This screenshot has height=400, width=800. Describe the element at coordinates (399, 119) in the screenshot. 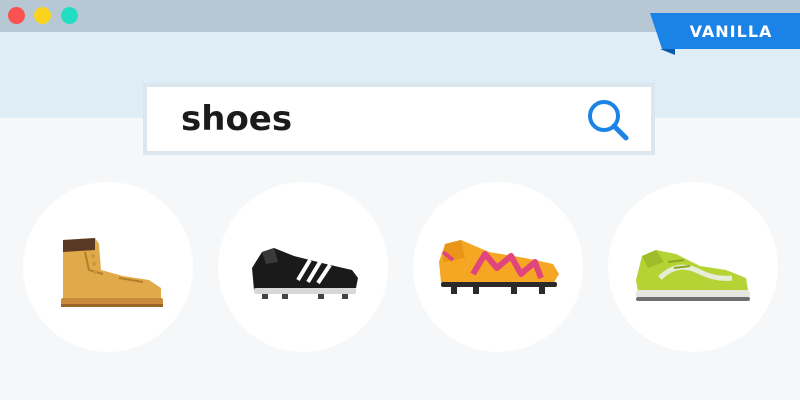

I see `search-box: shoes` at that location.